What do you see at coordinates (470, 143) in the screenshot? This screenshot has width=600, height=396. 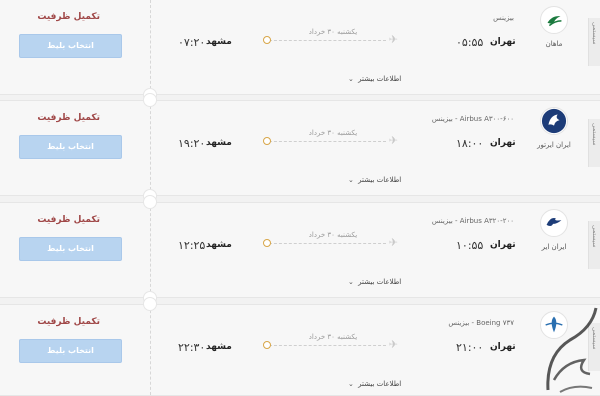 I see `departure-time: ۱۸:۰۰` at bounding box center [470, 143].